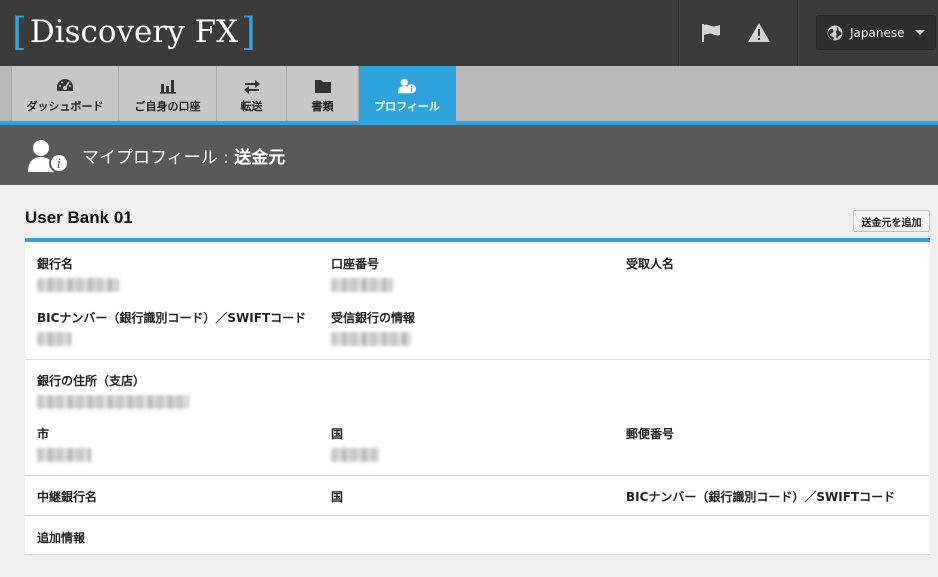 The width and height of the screenshot is (938, 577). What do you see at coordinates (469, 33) in the screenshot?
I see `top-header: [ Discovery FX ] Japanese` at bounding box center [469, 33].